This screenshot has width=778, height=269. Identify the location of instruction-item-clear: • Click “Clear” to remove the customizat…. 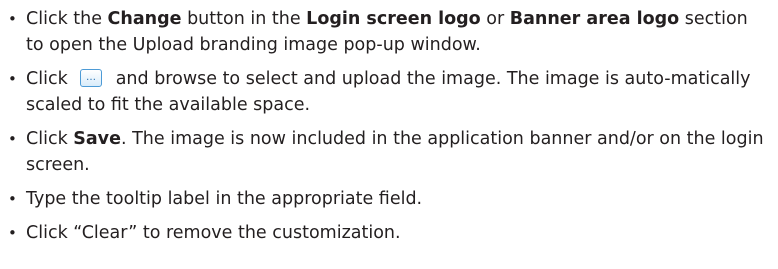
(389, 233).